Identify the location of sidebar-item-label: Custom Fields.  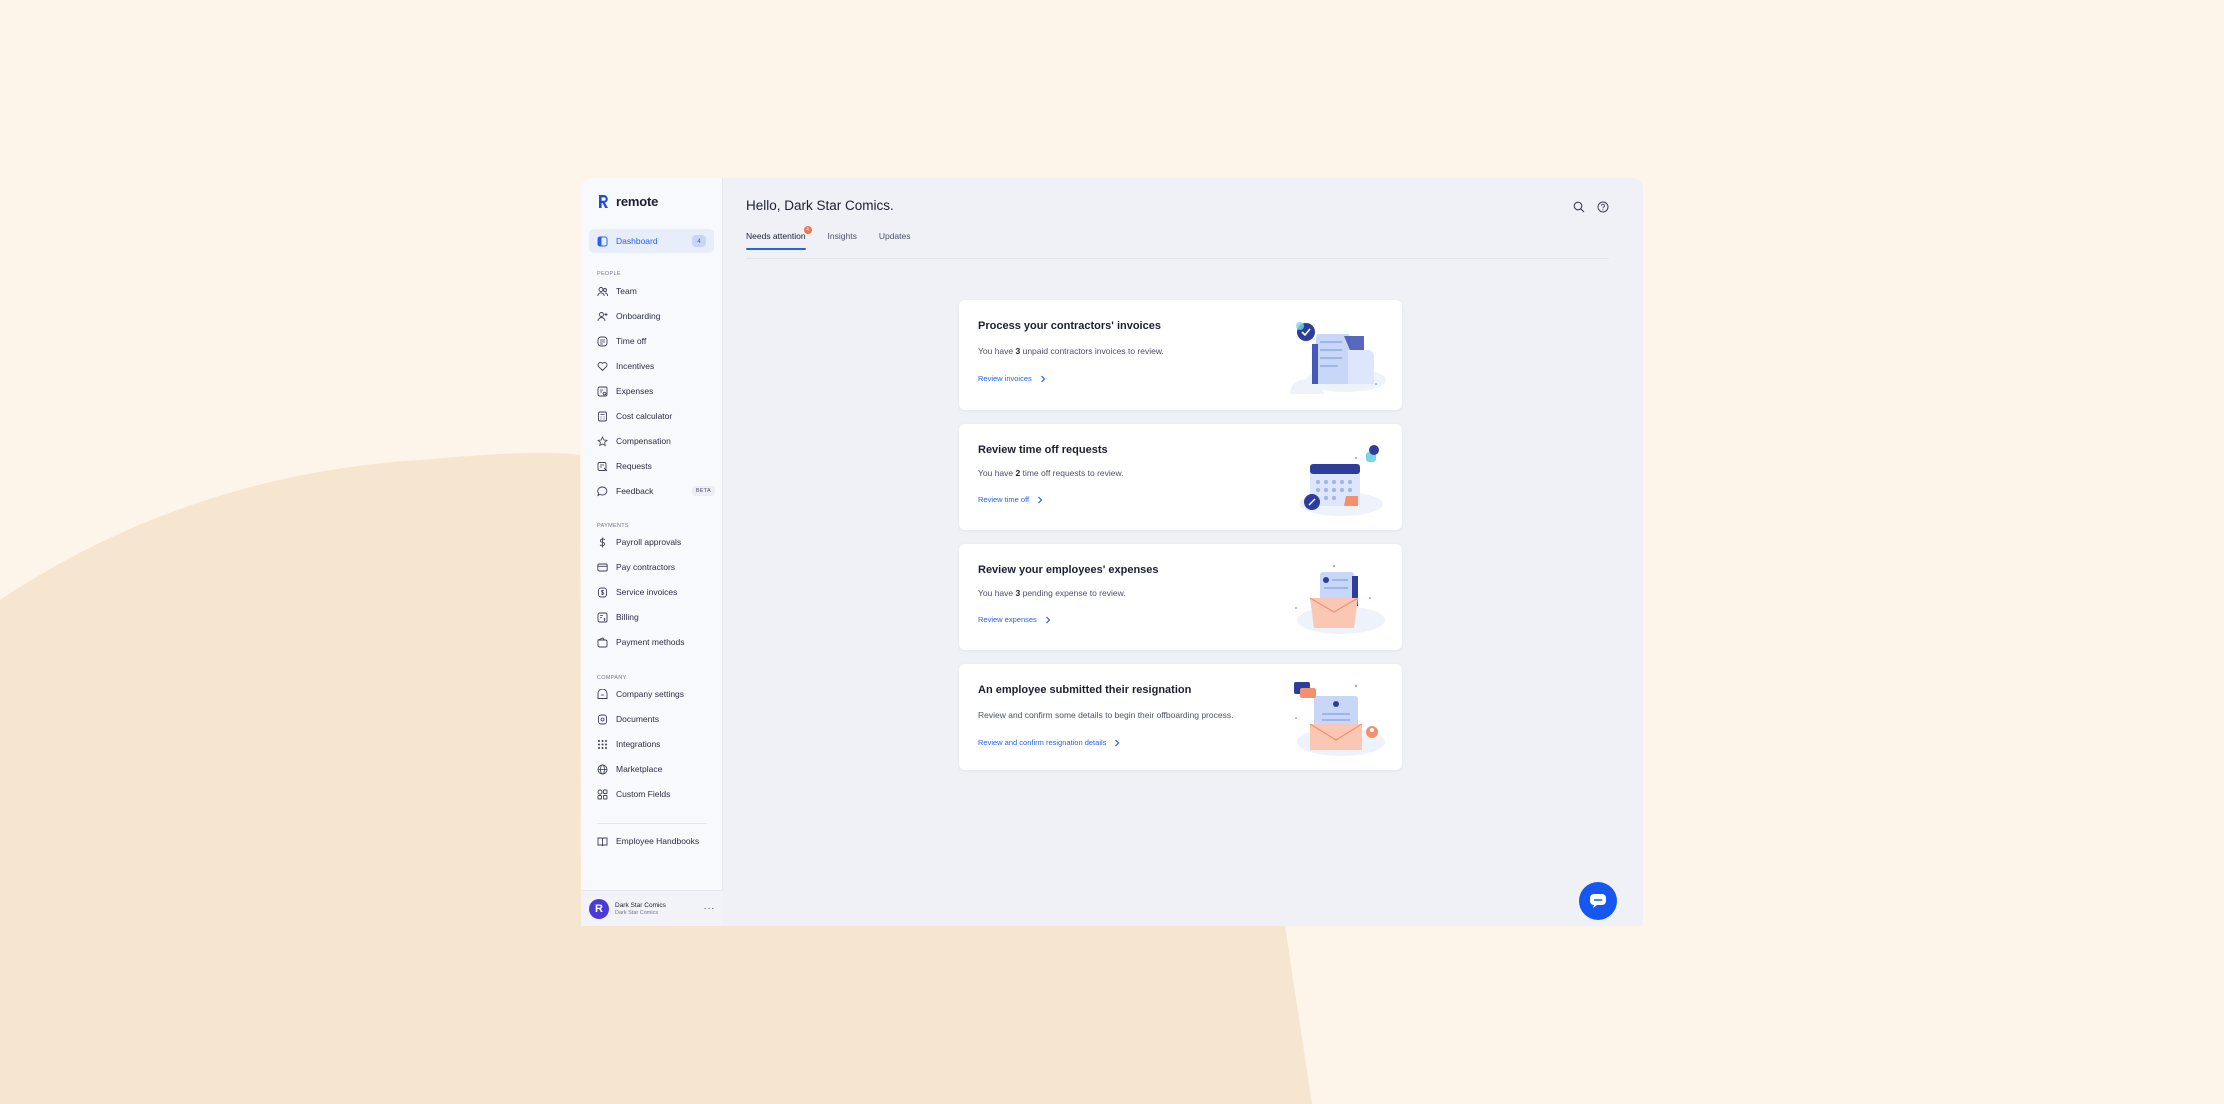
(643, 794).